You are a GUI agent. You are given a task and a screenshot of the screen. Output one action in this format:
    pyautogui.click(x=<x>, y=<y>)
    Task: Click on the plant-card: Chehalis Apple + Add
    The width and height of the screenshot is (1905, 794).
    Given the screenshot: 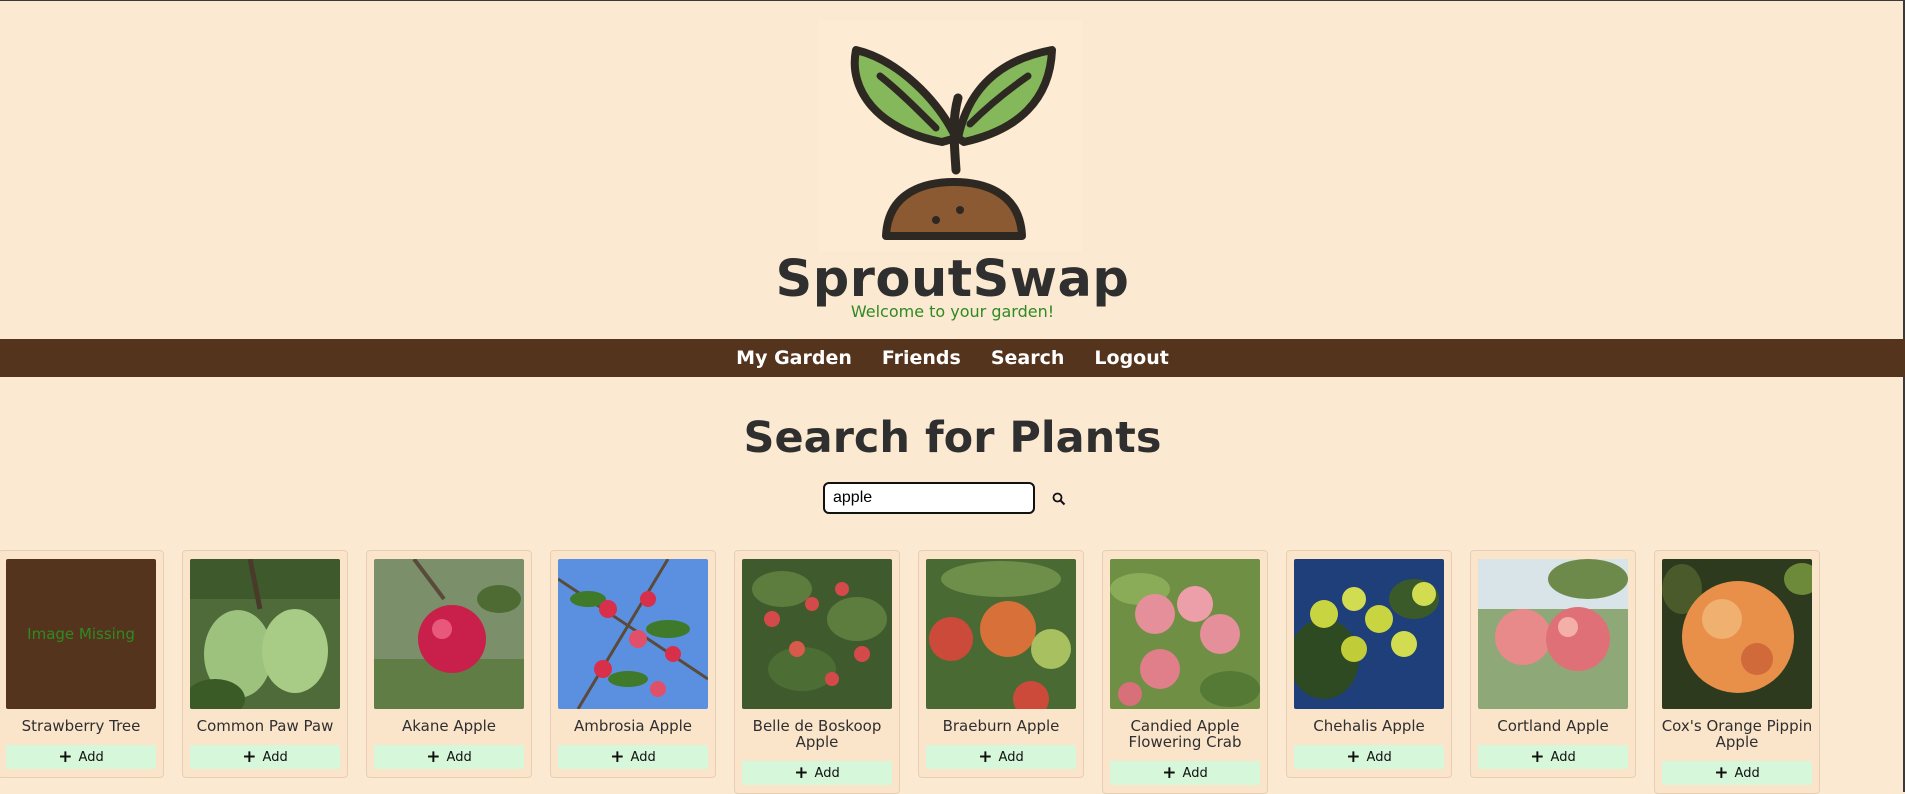 What is the action you would take?
    pyautogui.click(x=1369, y=664)
    